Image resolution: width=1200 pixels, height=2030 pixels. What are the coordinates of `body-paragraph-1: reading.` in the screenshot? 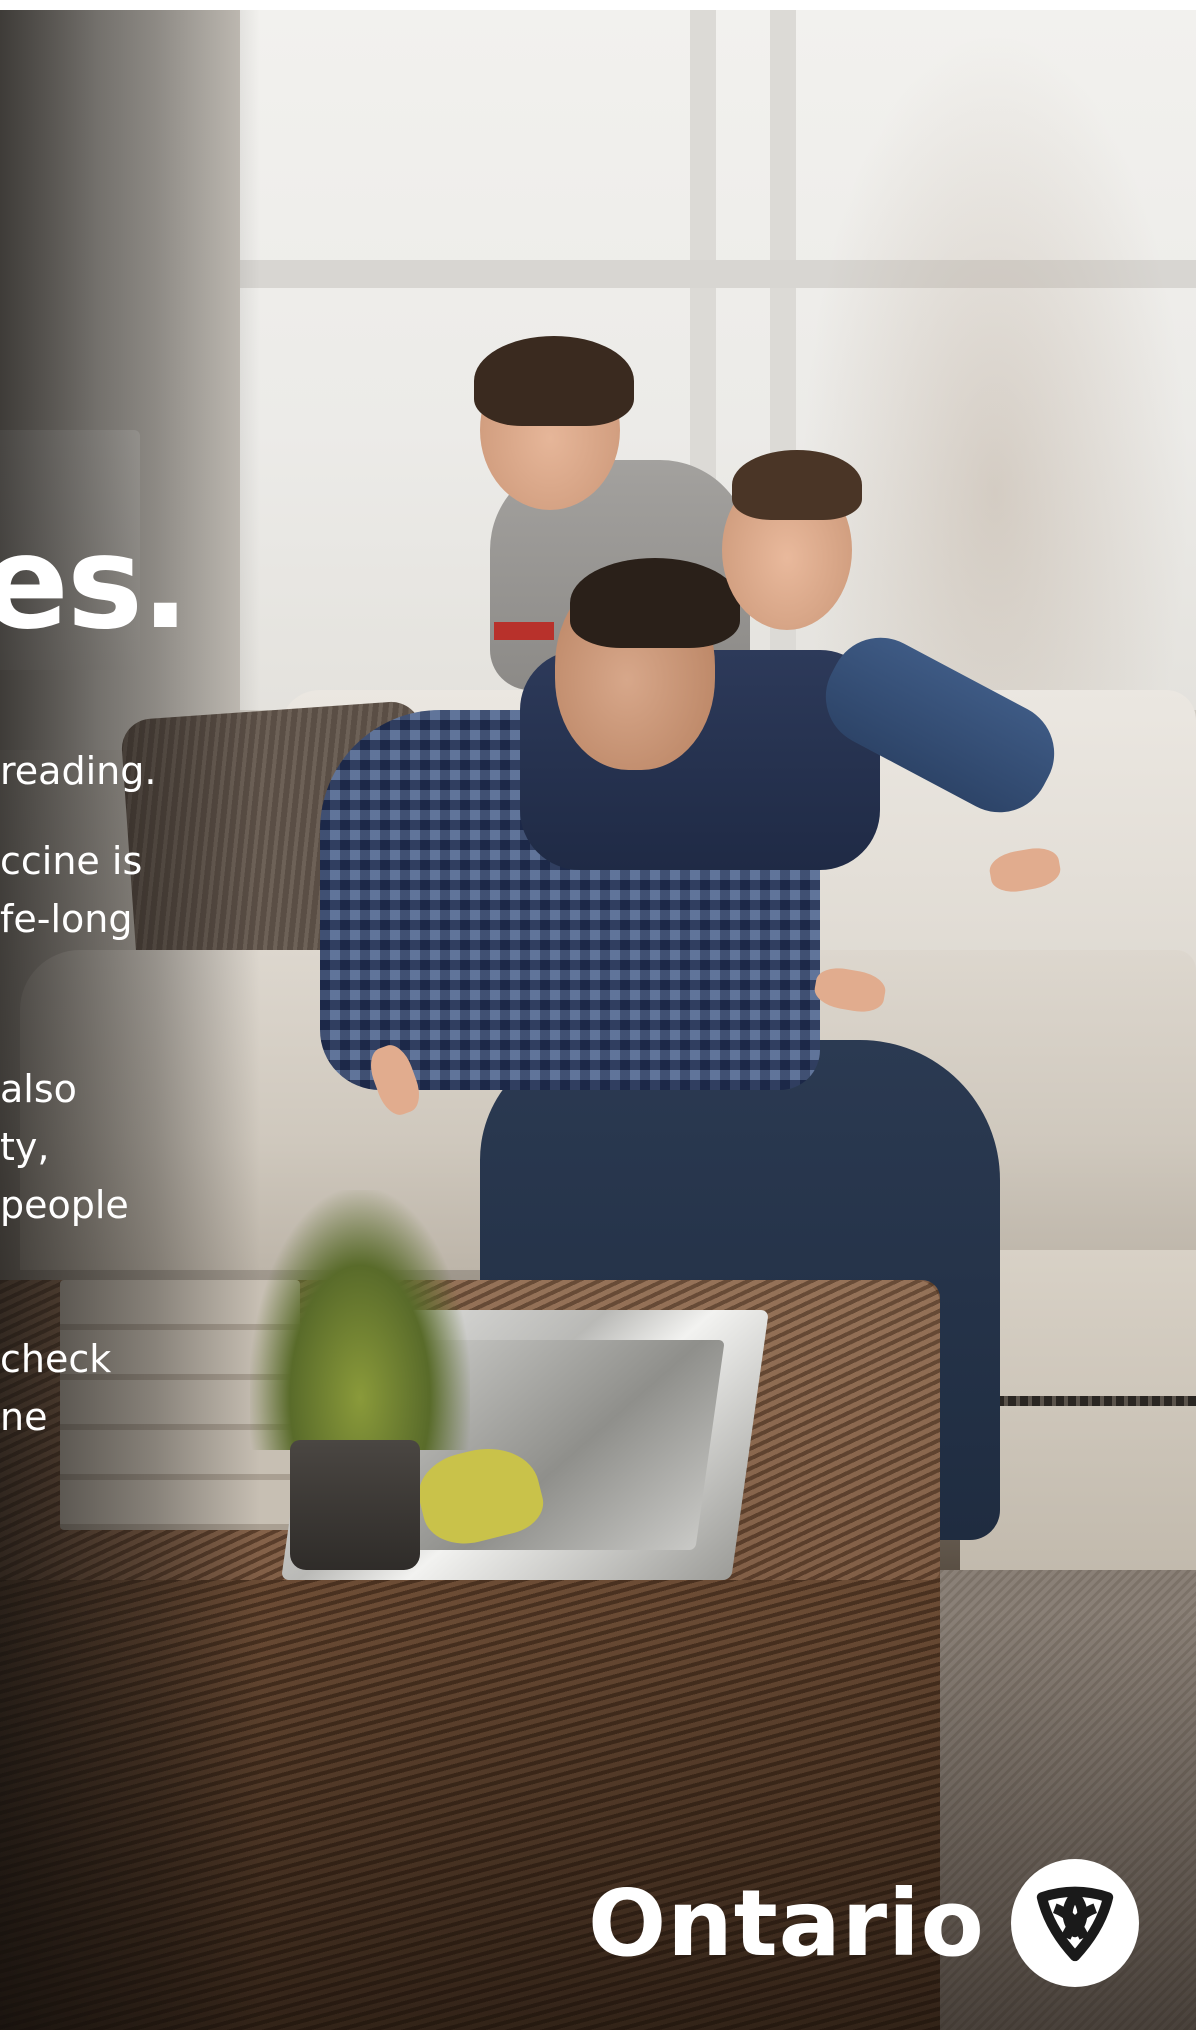 It's located at (78, 771).